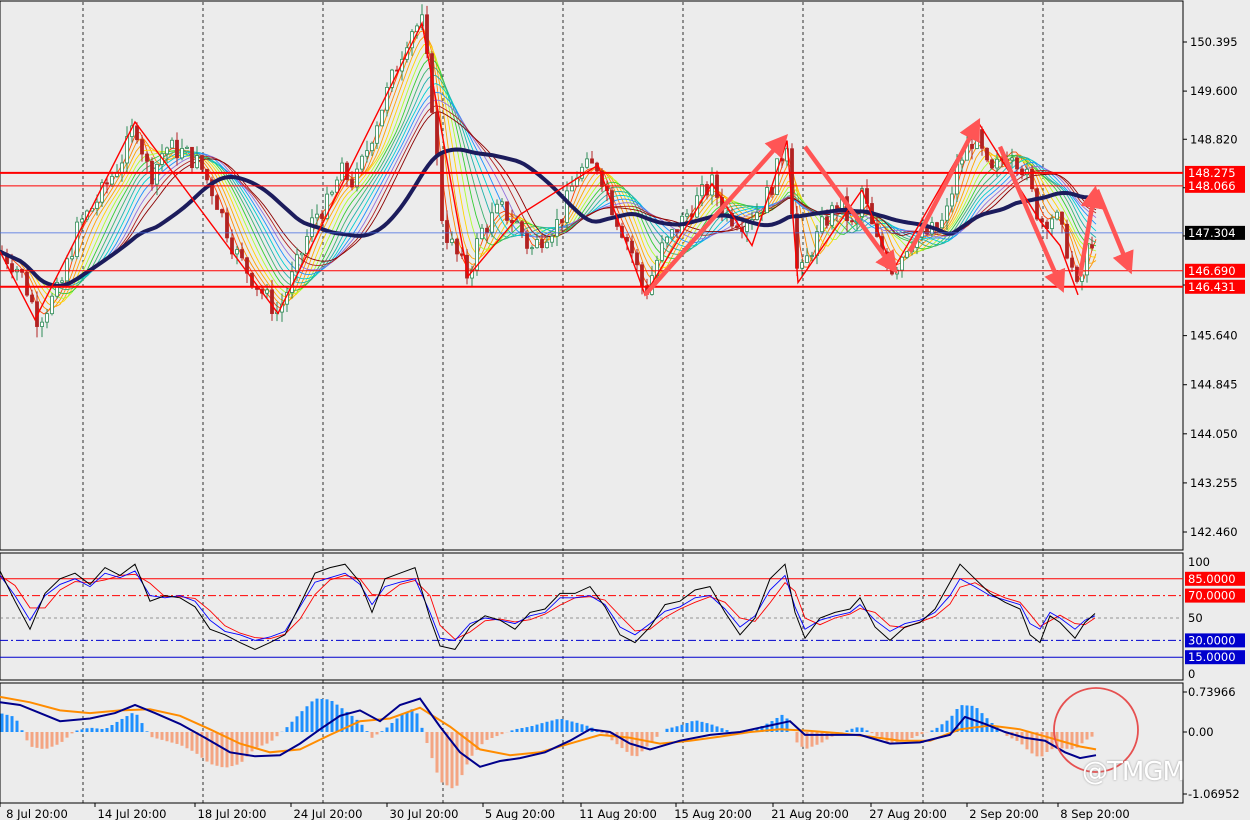 The image size is (1250, 820). Describe the element at coordinates (1003, 813) in the screenshot. I see `x-tick-label: 2 Sep 20:00` at that location.